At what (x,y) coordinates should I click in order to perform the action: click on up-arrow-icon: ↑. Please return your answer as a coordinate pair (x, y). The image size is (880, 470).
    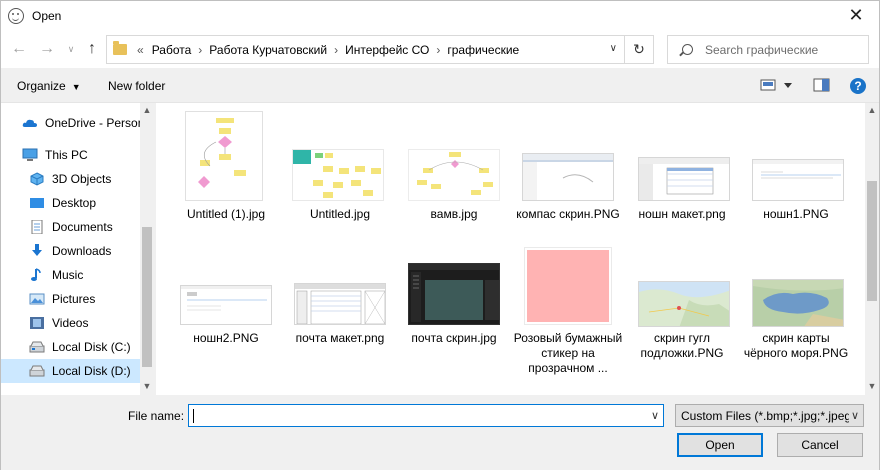
    Looking at the image, I should click on (92, 49).